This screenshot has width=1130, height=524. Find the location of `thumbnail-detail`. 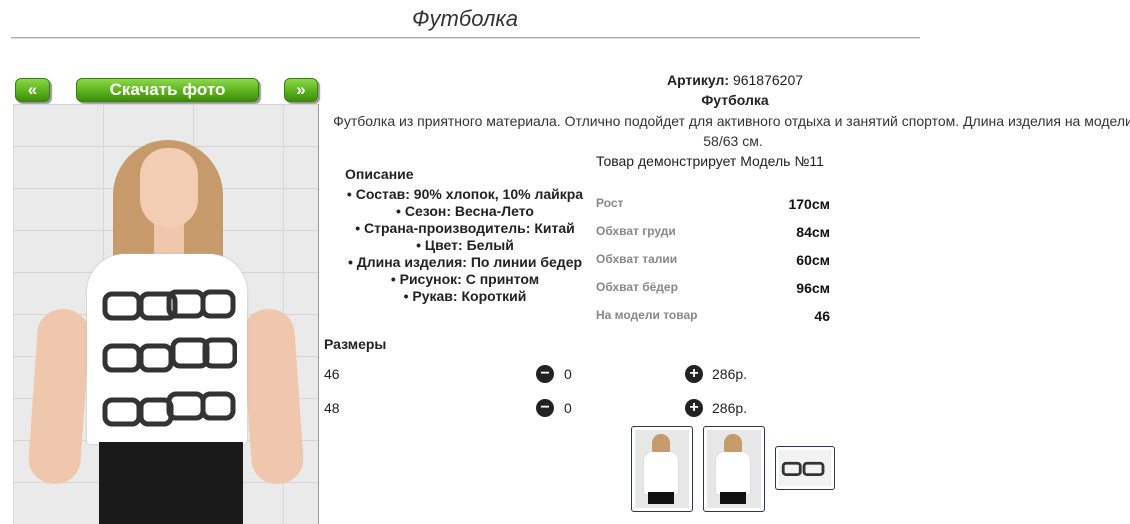

thumbnail-detail is located at coordinates (805, 468).